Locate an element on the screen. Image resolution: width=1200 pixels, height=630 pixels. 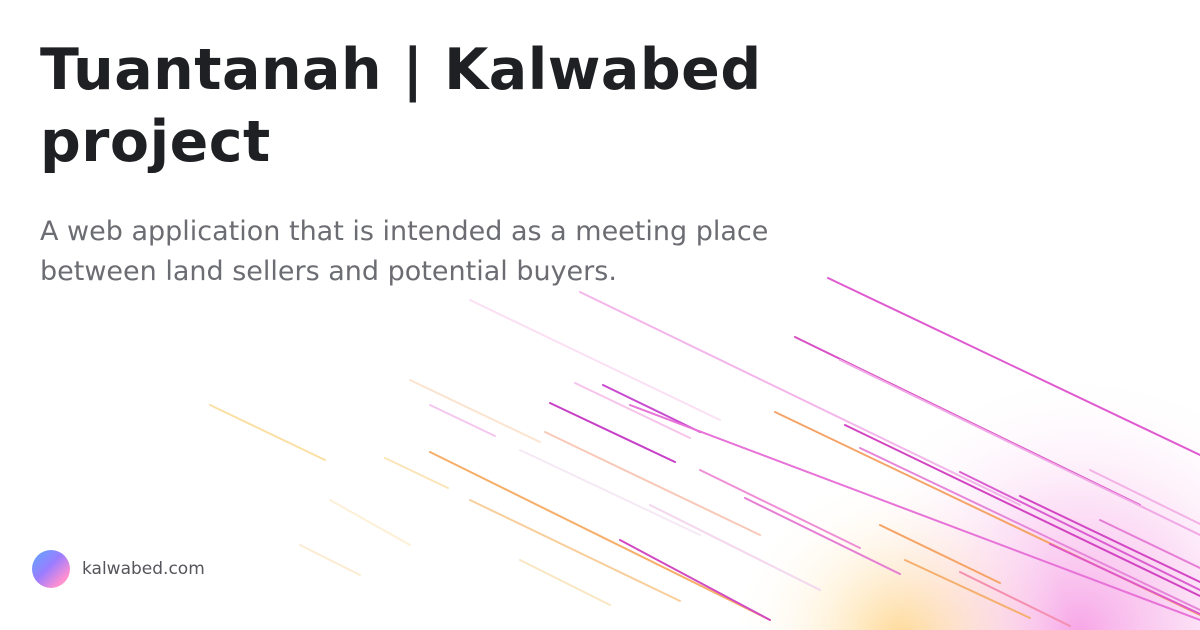
site-link: kalwabed.com is located at coordinates (118, 569).